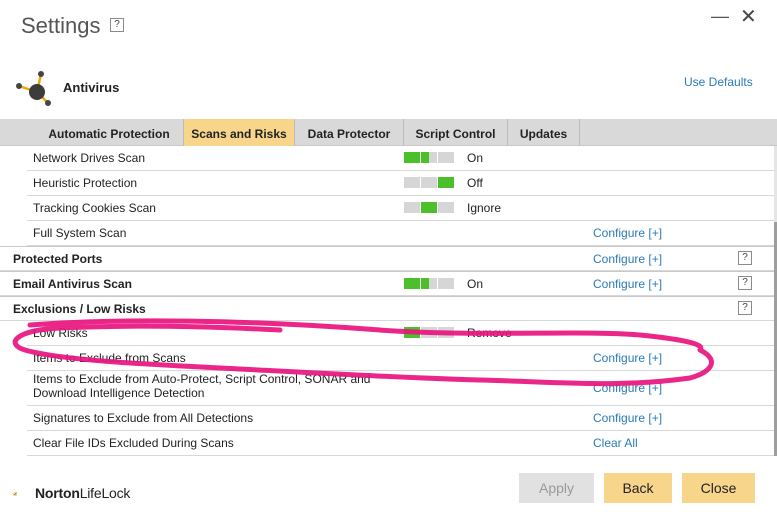 Image resolution: width=777 pixels, height=518 pixels. I want to click on list-item: Email Antivirus Scan On Configure [+] ?, so click(387, 283).